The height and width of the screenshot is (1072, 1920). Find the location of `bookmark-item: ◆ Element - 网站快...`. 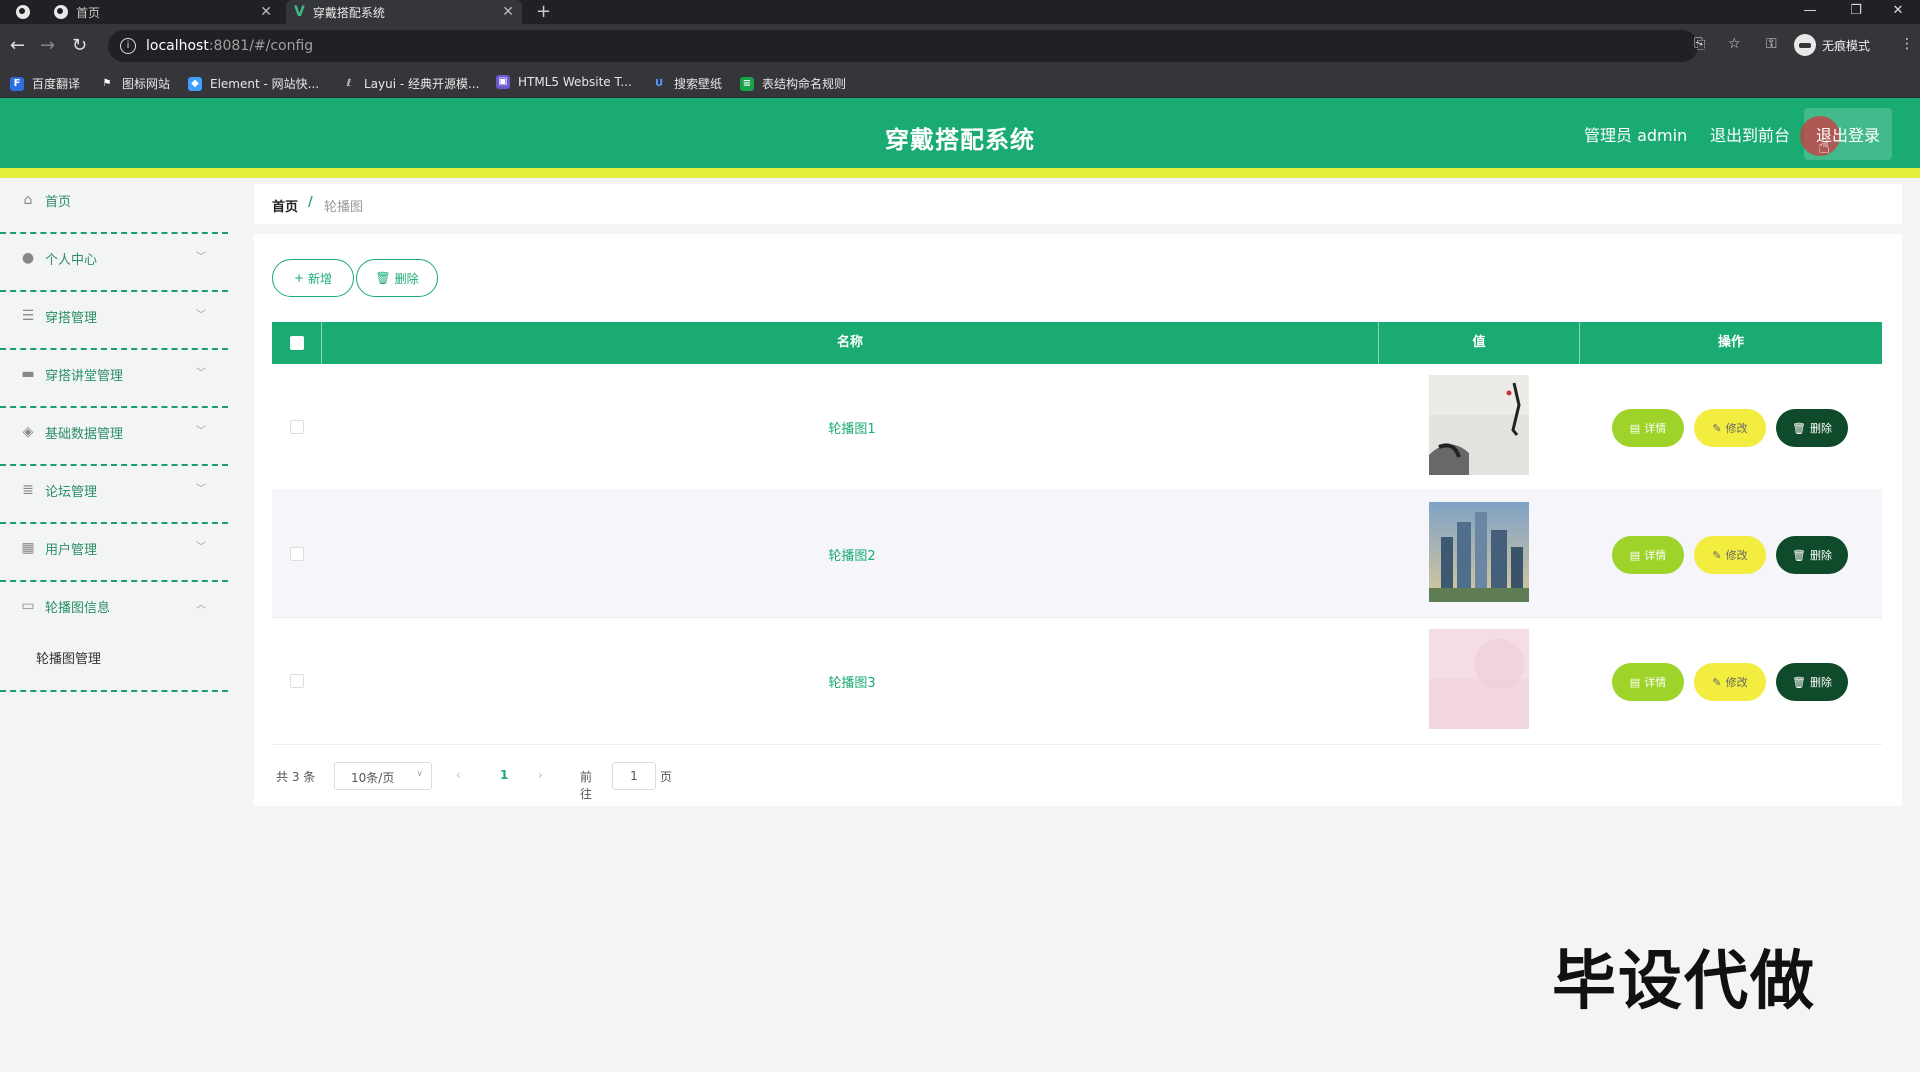

bookmark-item: ◆ Element - 网站快... is located at coordinates (253, 83).